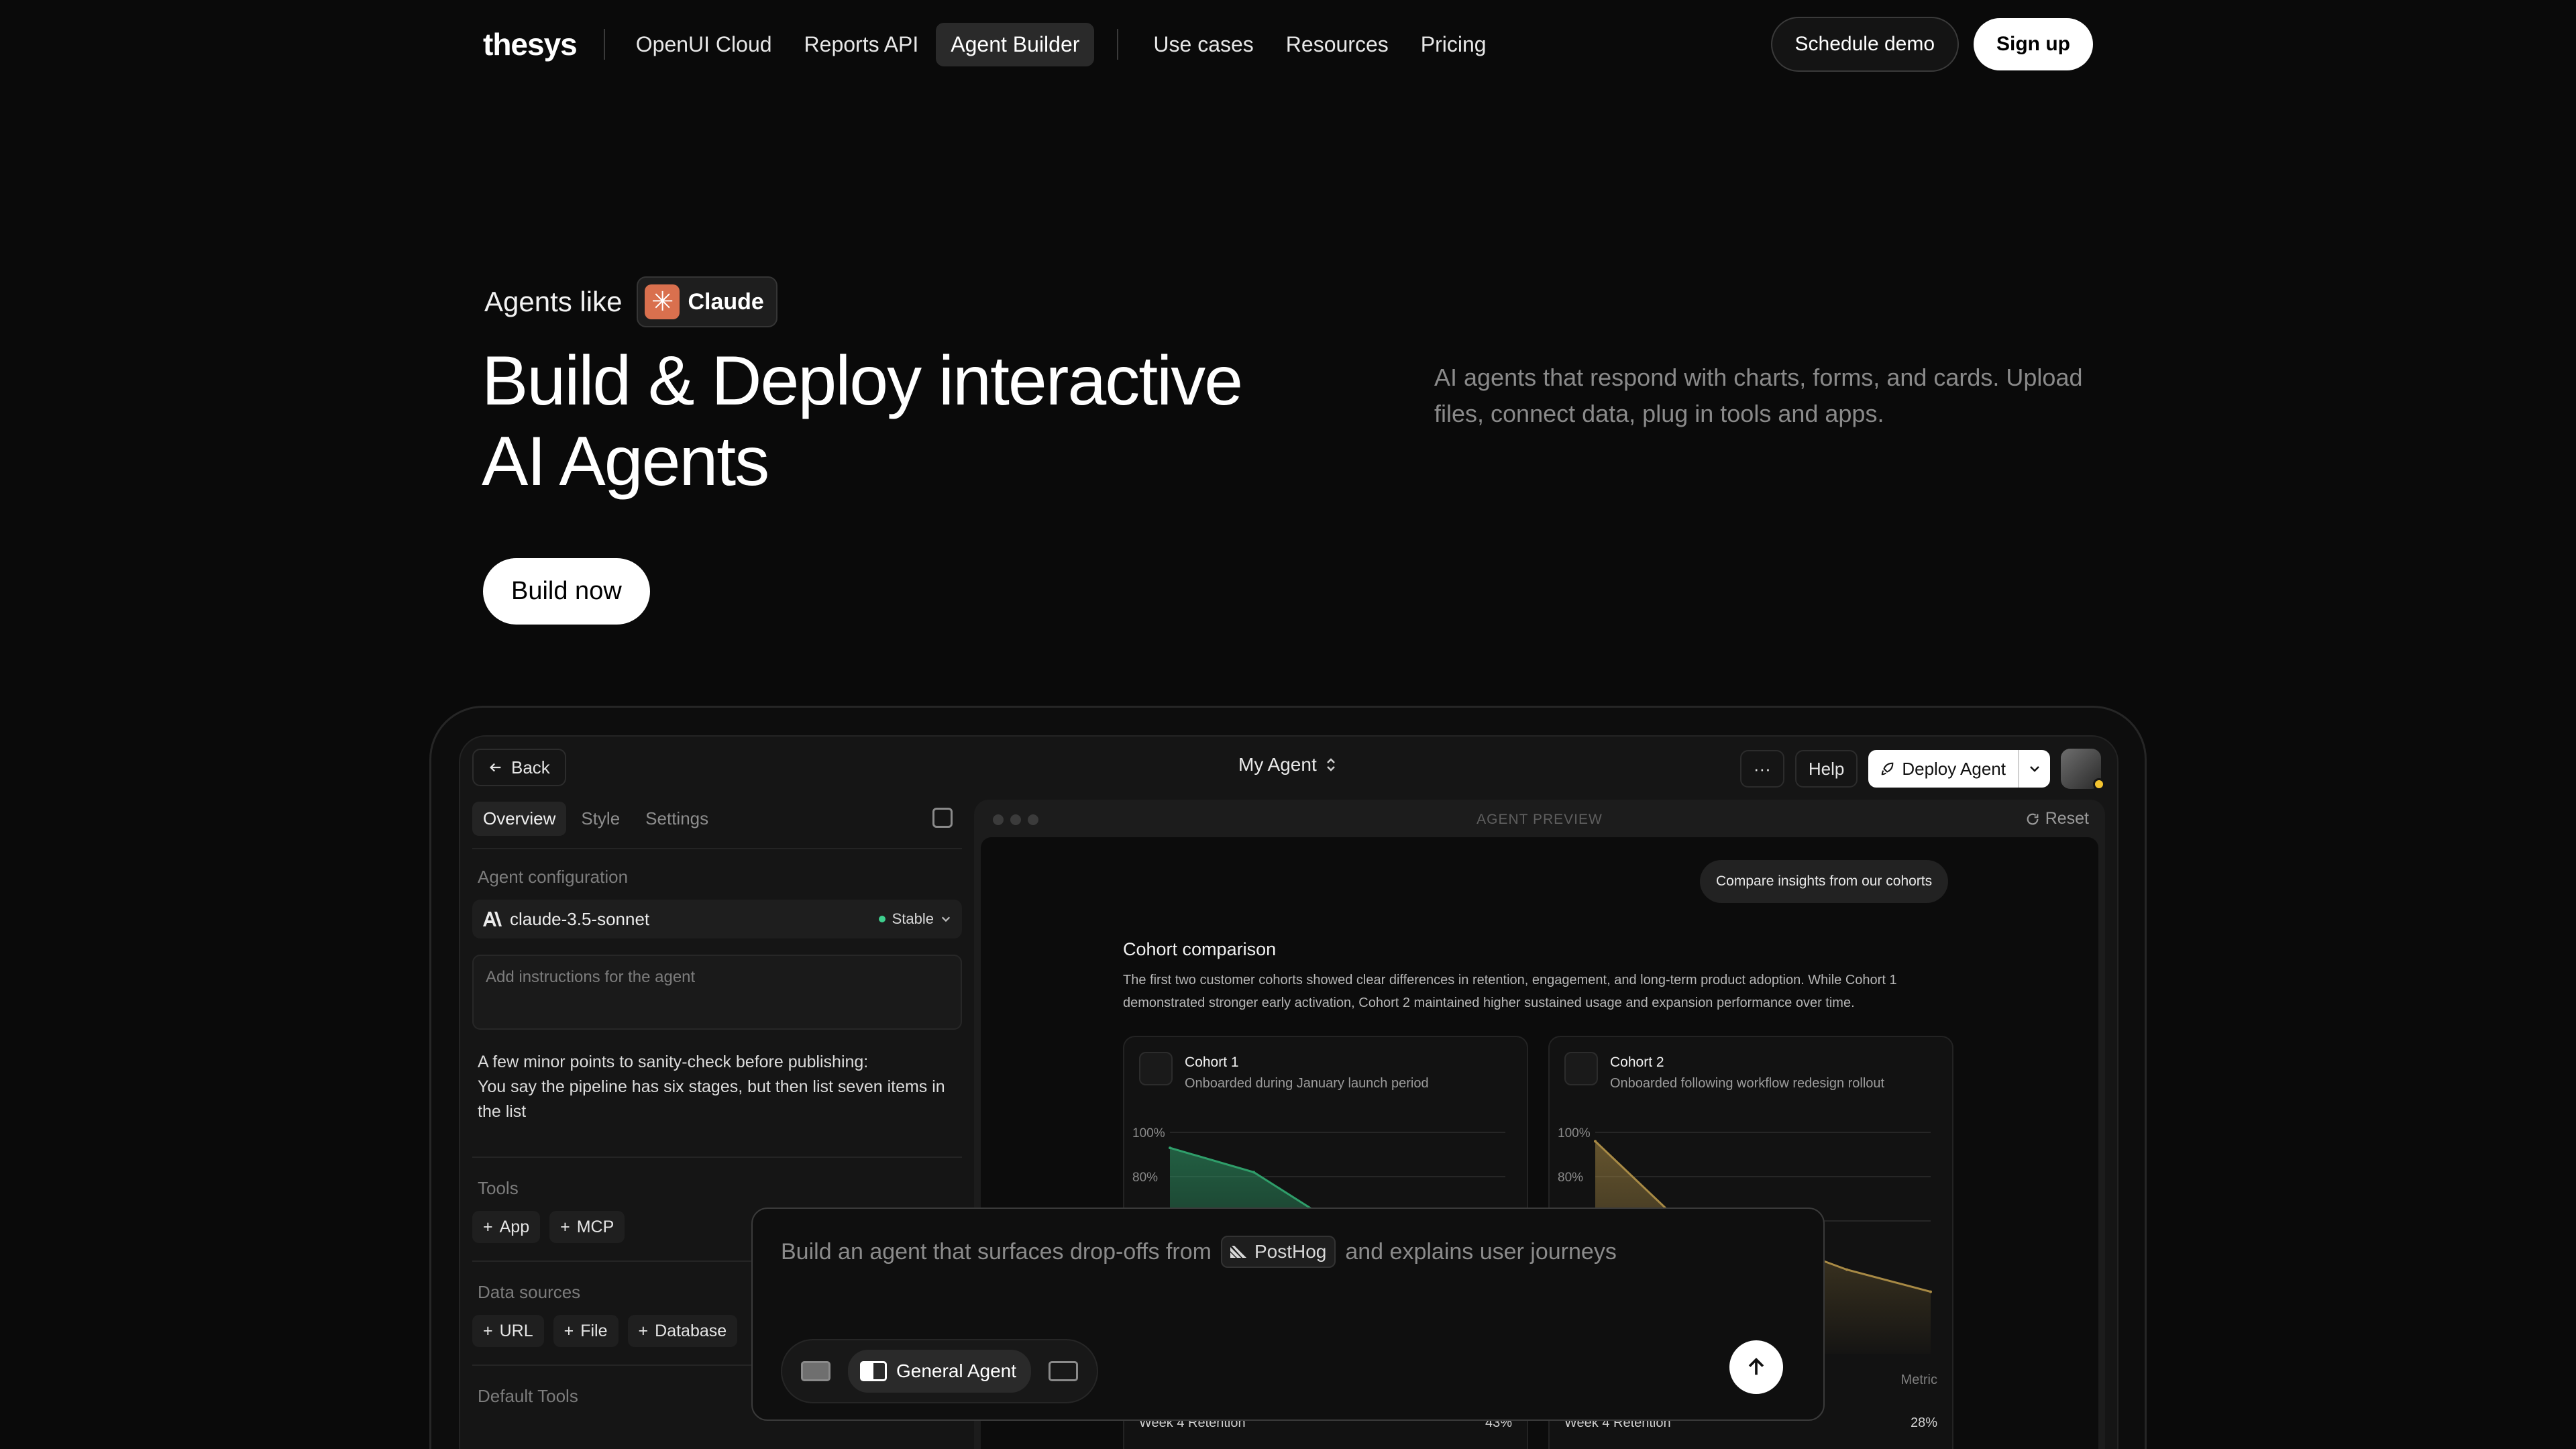 Image resolution: width=2576 pixels, height=1449 pixels. Describe the element at coordinates (1015, 44) in the screenshot. I see `nav-link-agent-builder: Agent Builder` at that location.